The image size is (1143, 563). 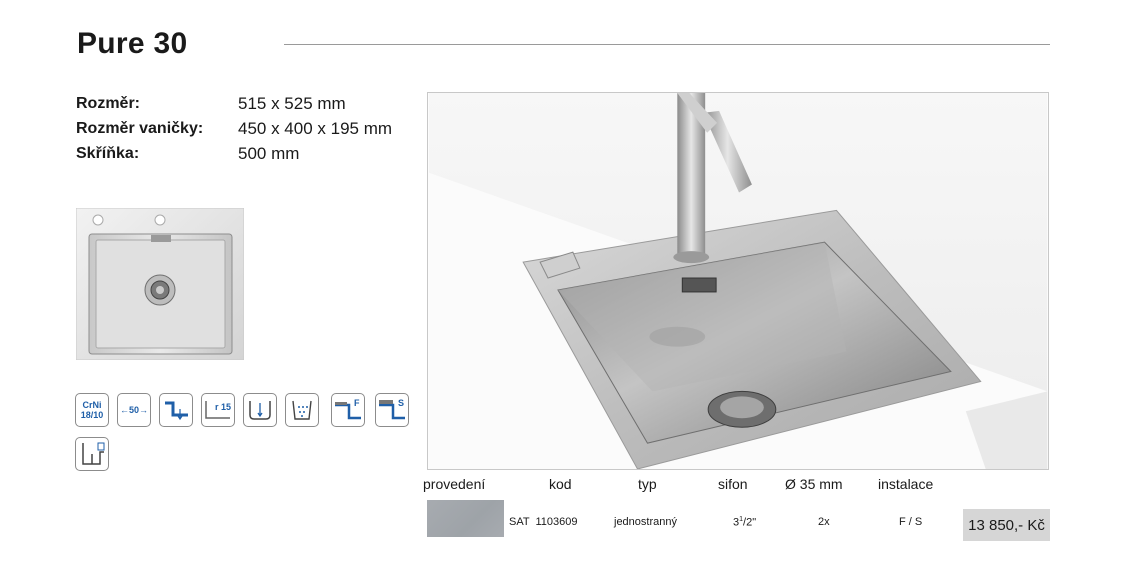 I want to click on col-header-installation: instalace, so click(x=906, y=484).